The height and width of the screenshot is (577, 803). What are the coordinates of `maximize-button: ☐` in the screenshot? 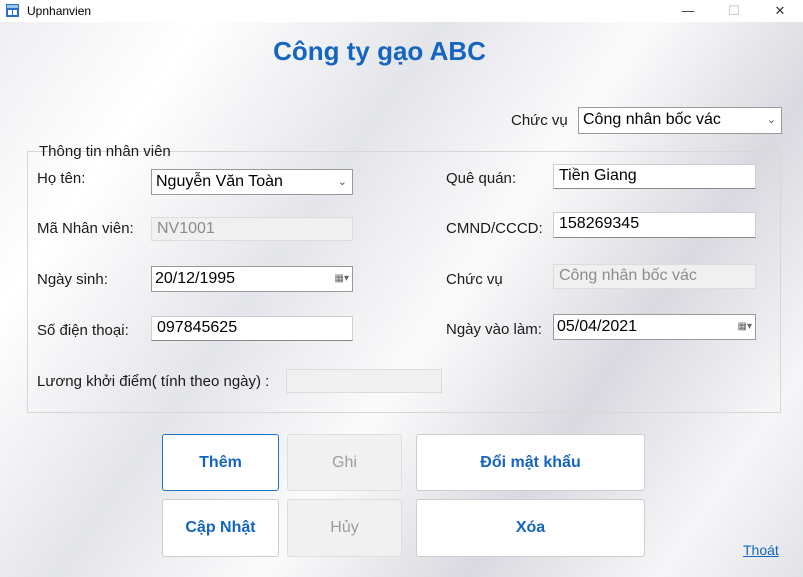 It's located at (734, 11).